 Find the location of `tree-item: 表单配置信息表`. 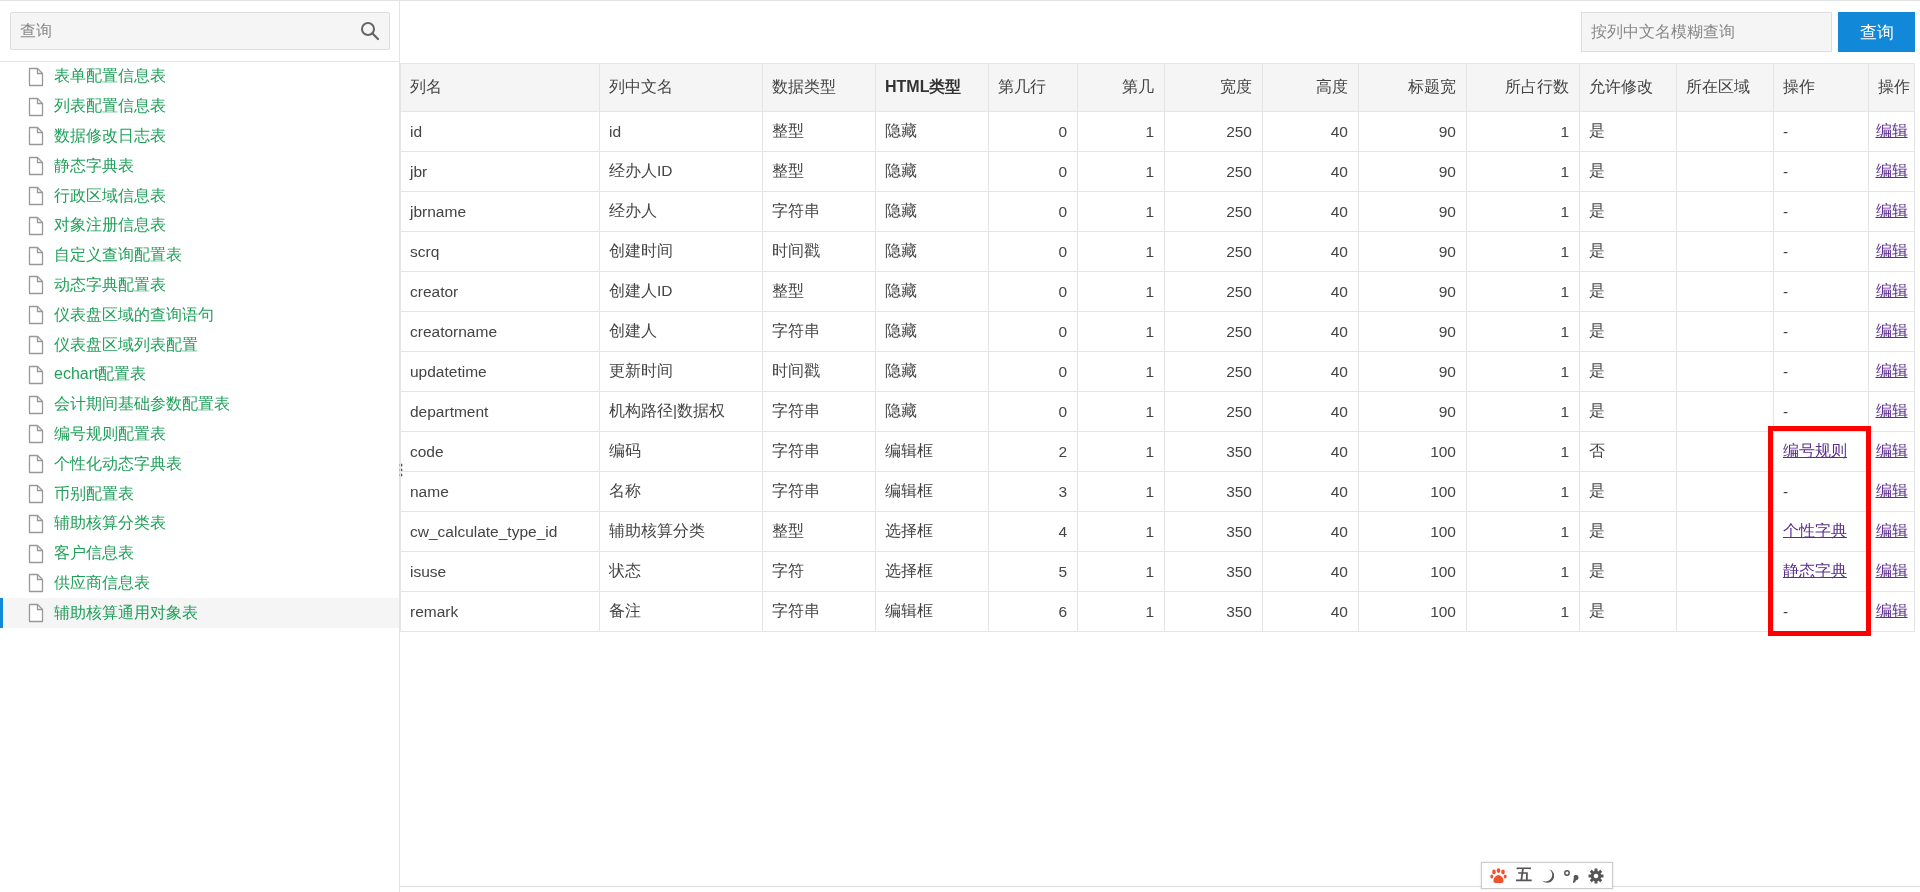

tree-item: 表单配置信息表 is located at coordinates (199, 77).